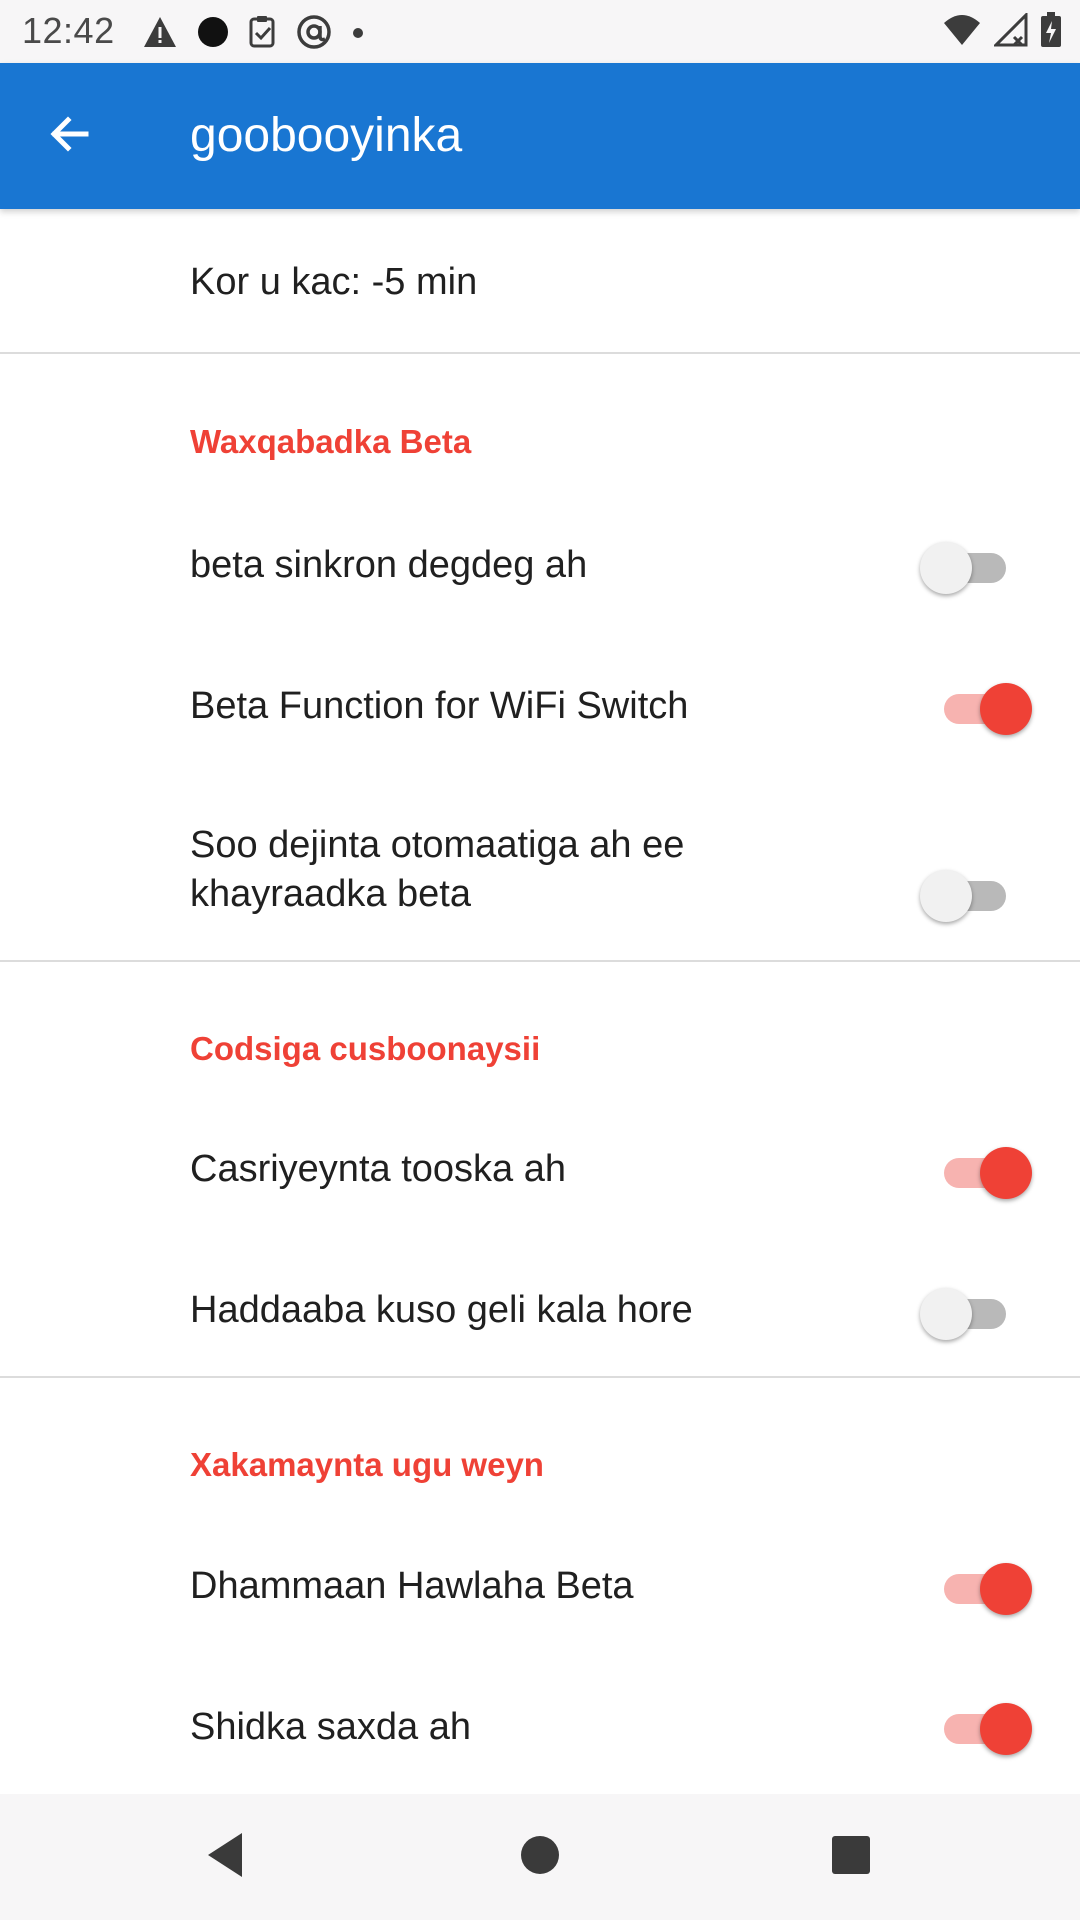 This screenshot has width=1080, height=1920. I want to click on pref-item-label-line2: khayraadka beta, so click(330, 894).